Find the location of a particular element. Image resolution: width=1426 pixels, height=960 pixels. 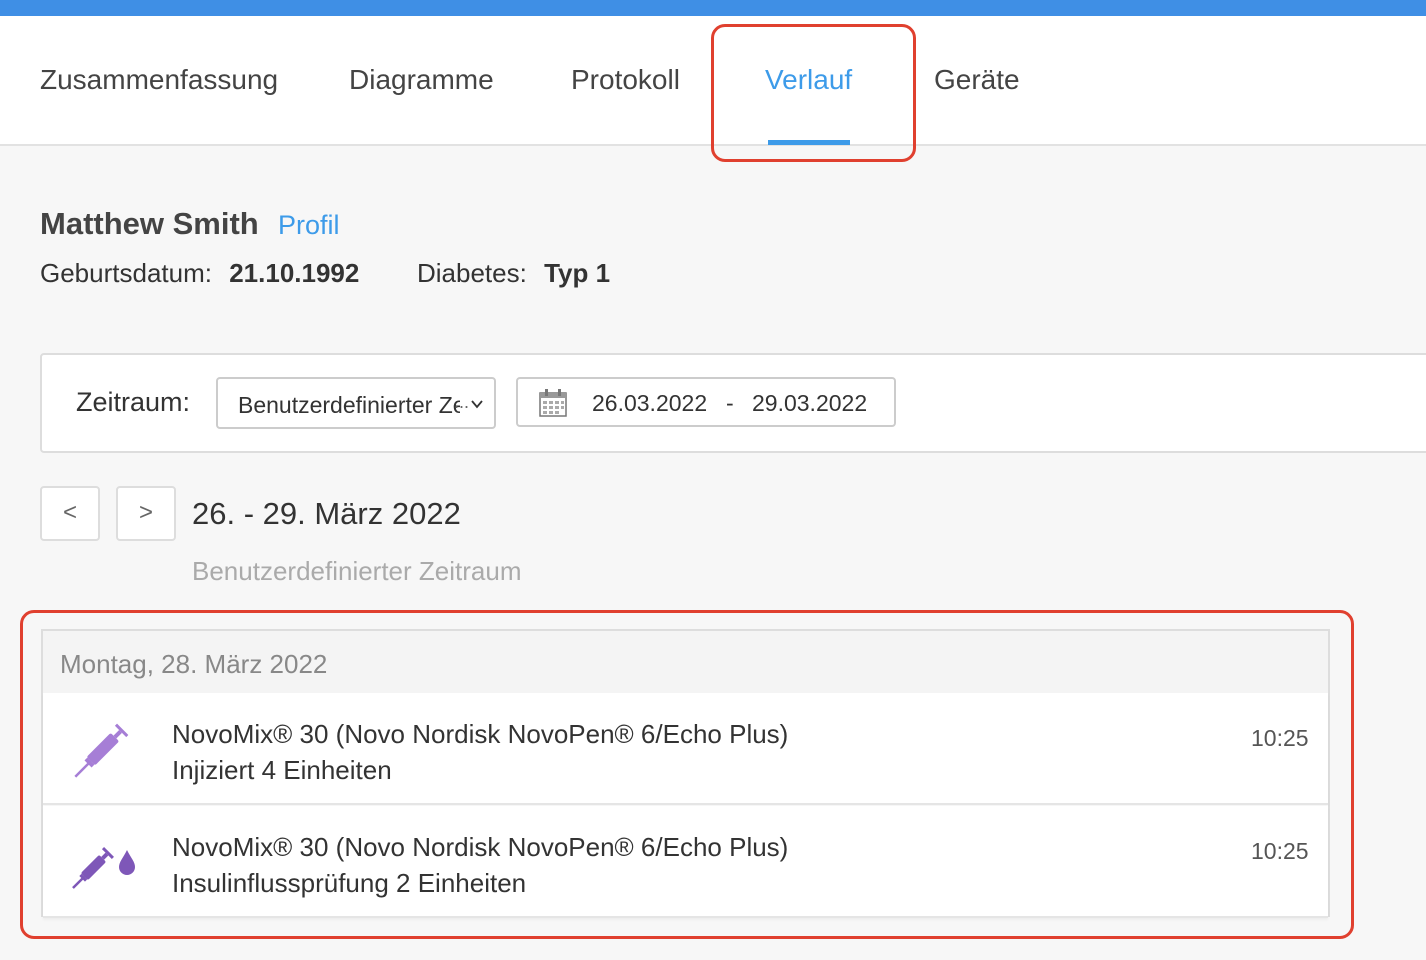

tab-geraete: Geräte is located at coordinates (977, 80).